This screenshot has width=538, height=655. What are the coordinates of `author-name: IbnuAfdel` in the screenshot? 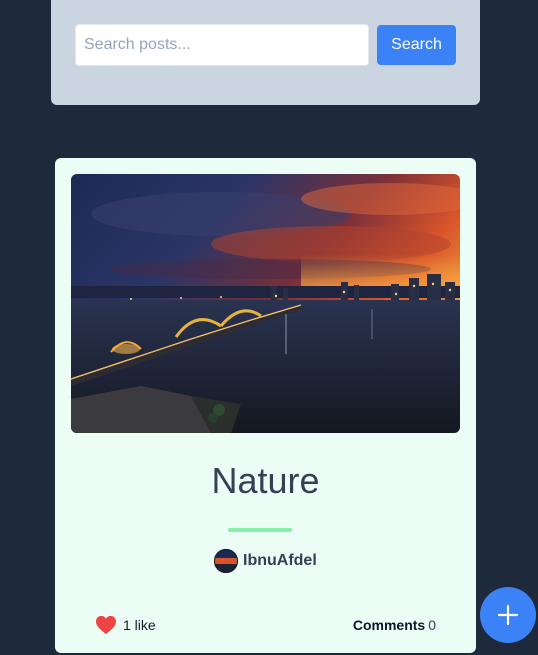 It's located at (280, 561).